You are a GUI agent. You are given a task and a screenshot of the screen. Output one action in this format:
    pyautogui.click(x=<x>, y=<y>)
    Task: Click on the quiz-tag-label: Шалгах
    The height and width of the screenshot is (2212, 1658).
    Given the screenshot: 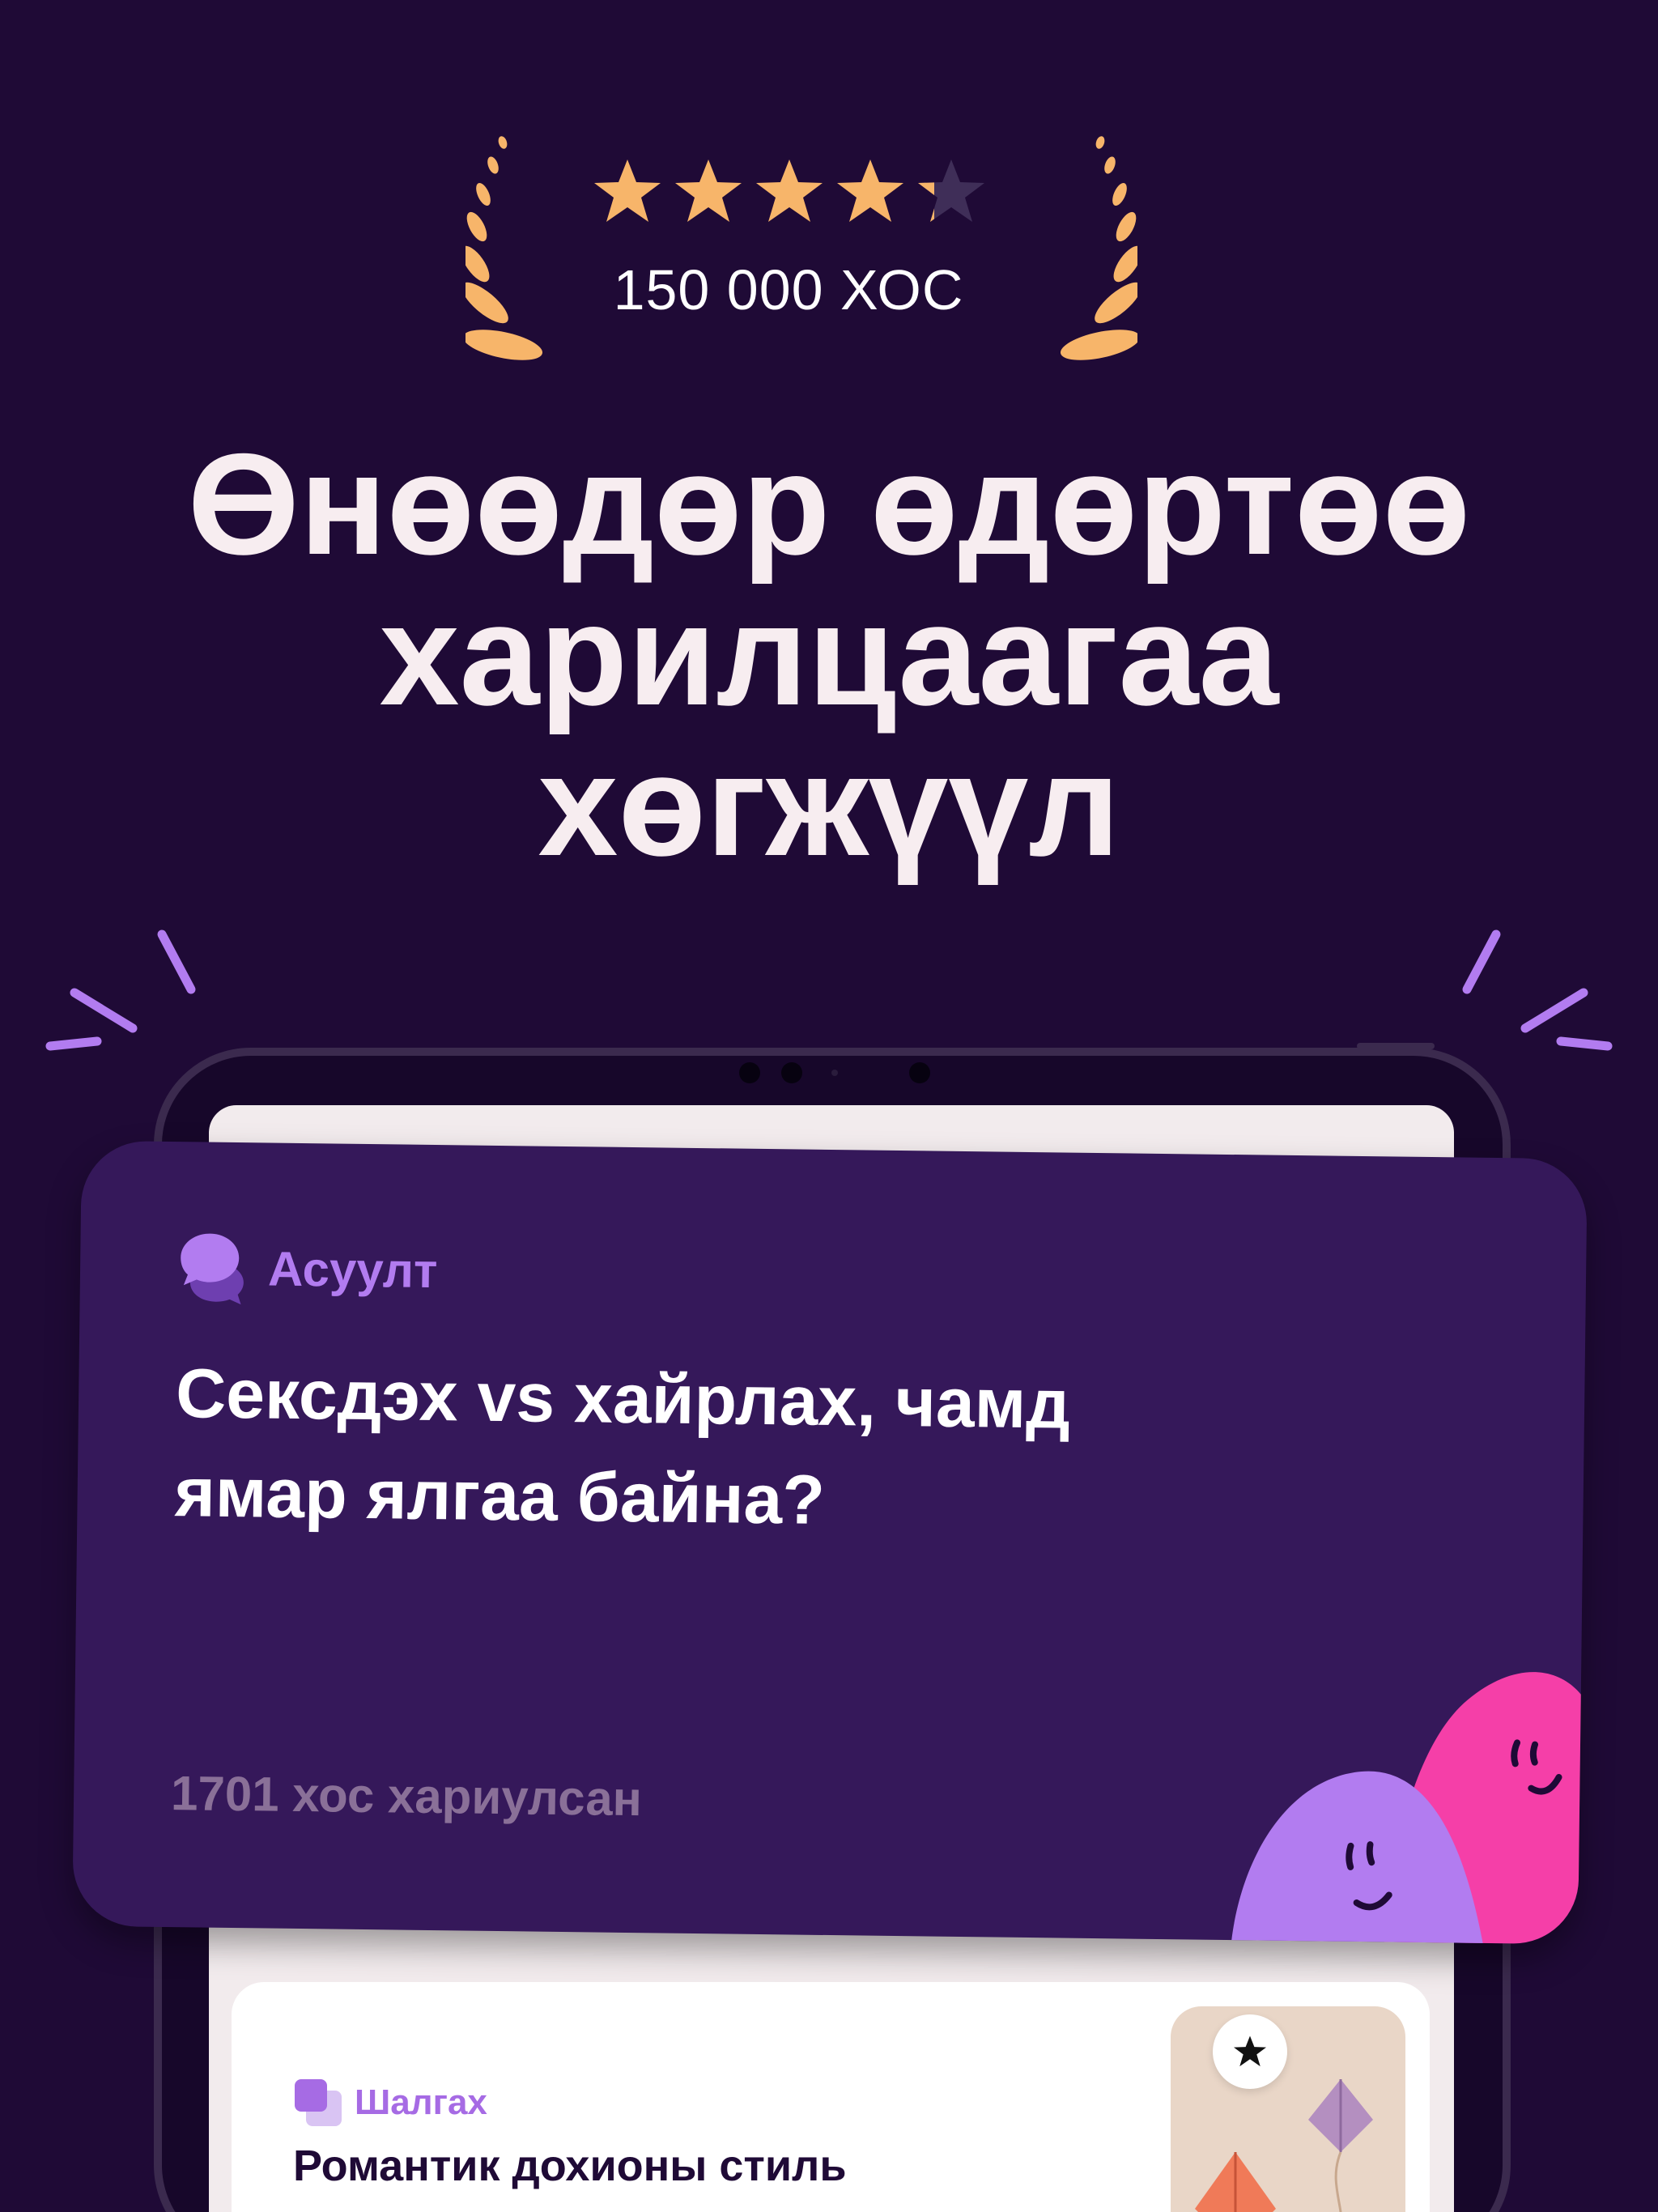 What is the action you would take?
    pyautogui.click(x=421, y=2102)
    